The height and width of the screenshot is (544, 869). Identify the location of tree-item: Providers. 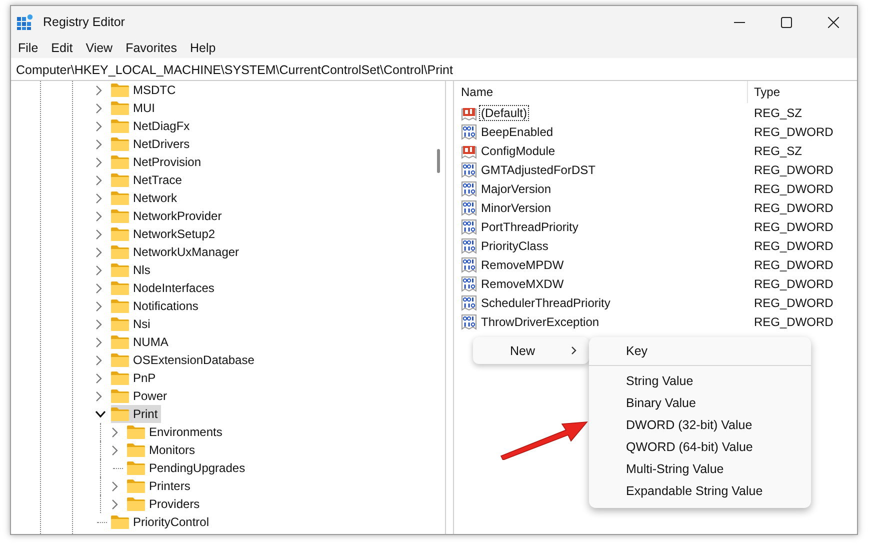
(165, 504).